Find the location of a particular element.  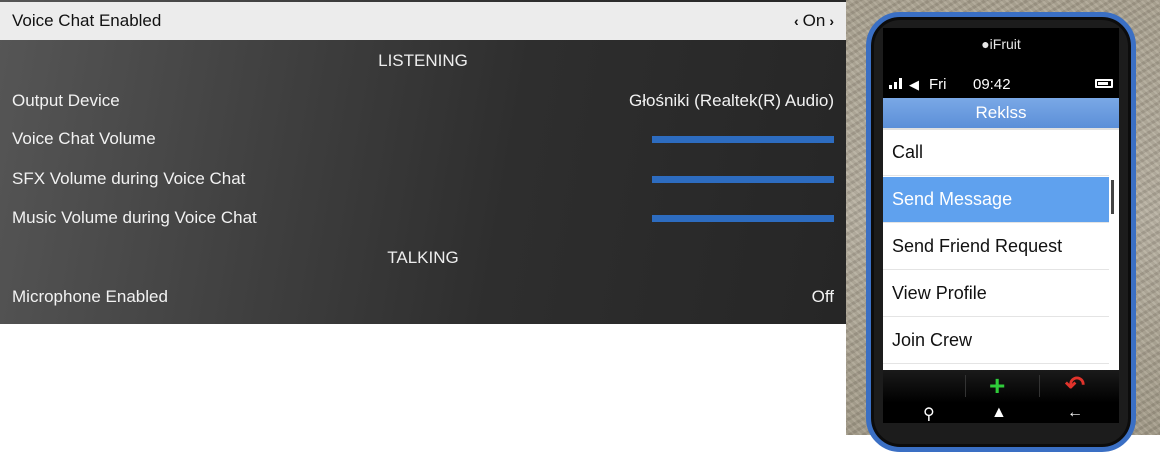

home-icon: ▲ is located at coordinates (999, 413).